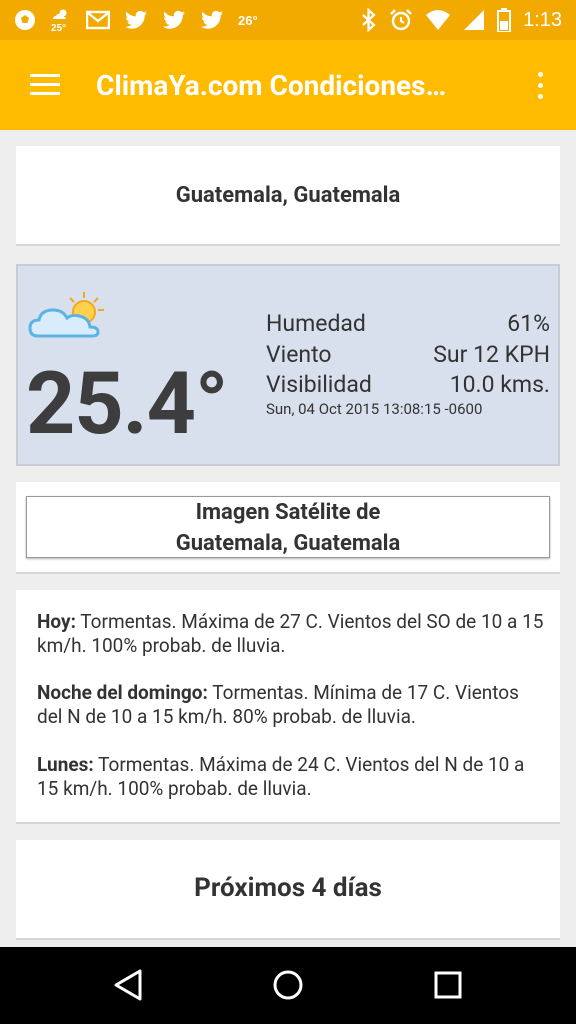  I want to click on next-days-card: Próximos 4 días, so click(288, 890).